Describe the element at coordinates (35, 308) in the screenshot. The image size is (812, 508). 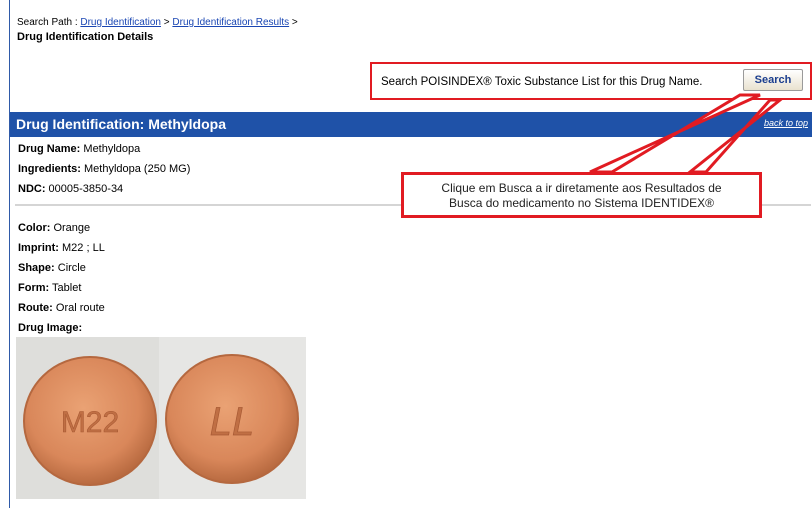
I see `route-label: Route:` at that location.